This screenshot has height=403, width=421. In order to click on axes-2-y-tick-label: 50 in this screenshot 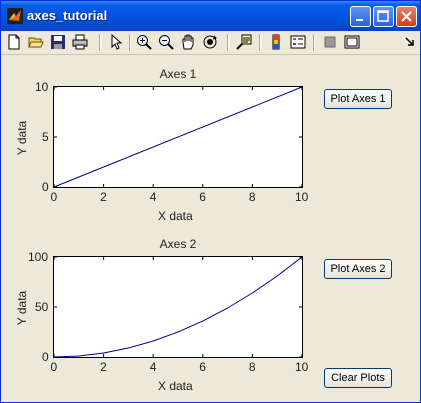, I will do `click(42, 307)`.